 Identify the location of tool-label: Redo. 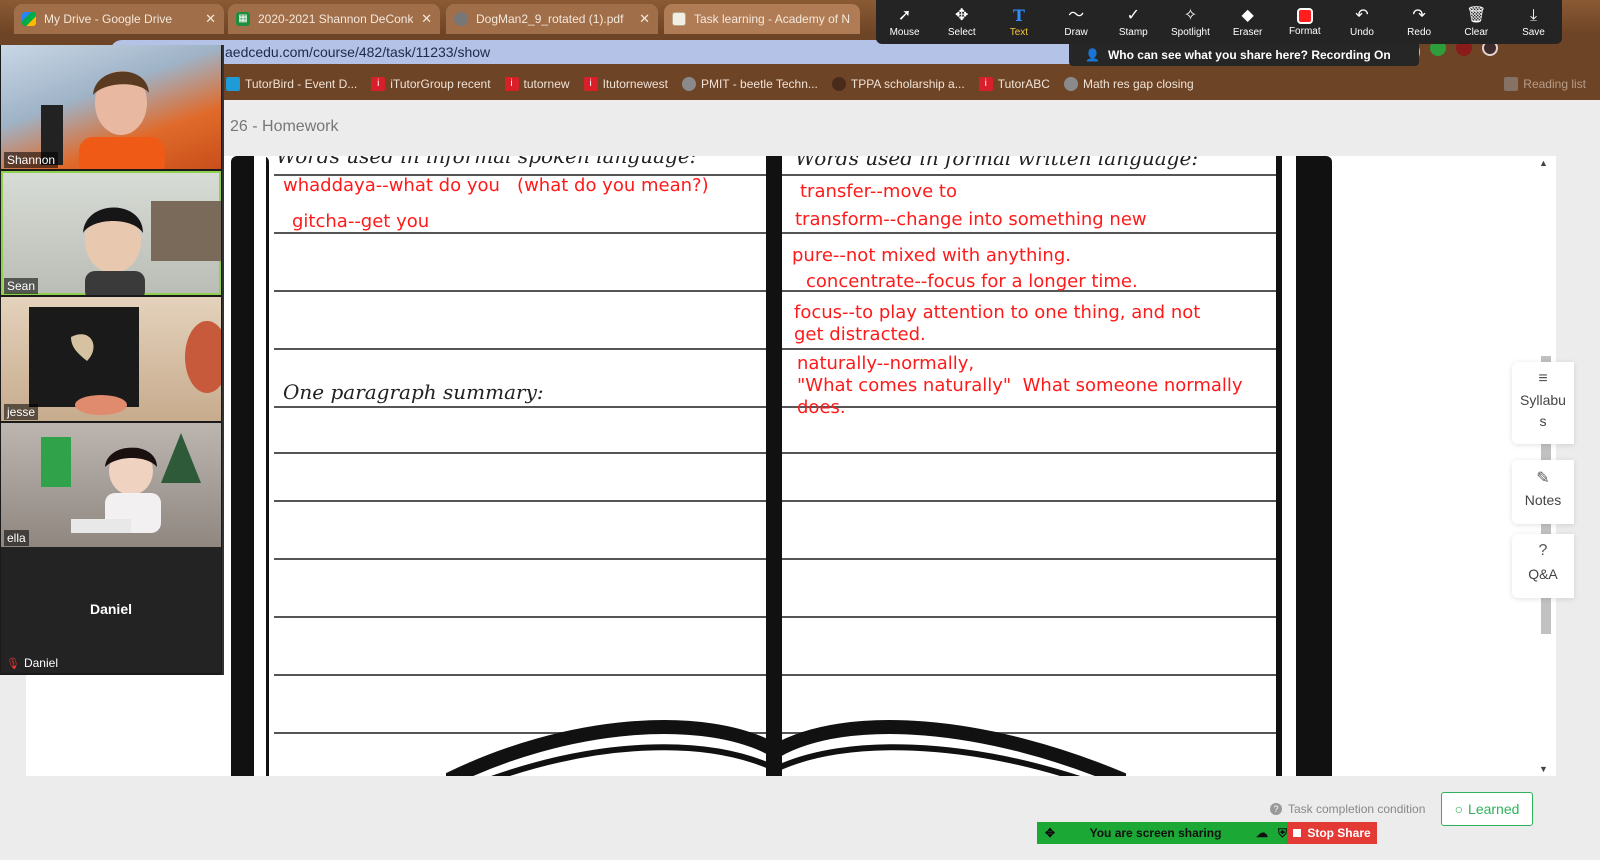
(1419, 32).